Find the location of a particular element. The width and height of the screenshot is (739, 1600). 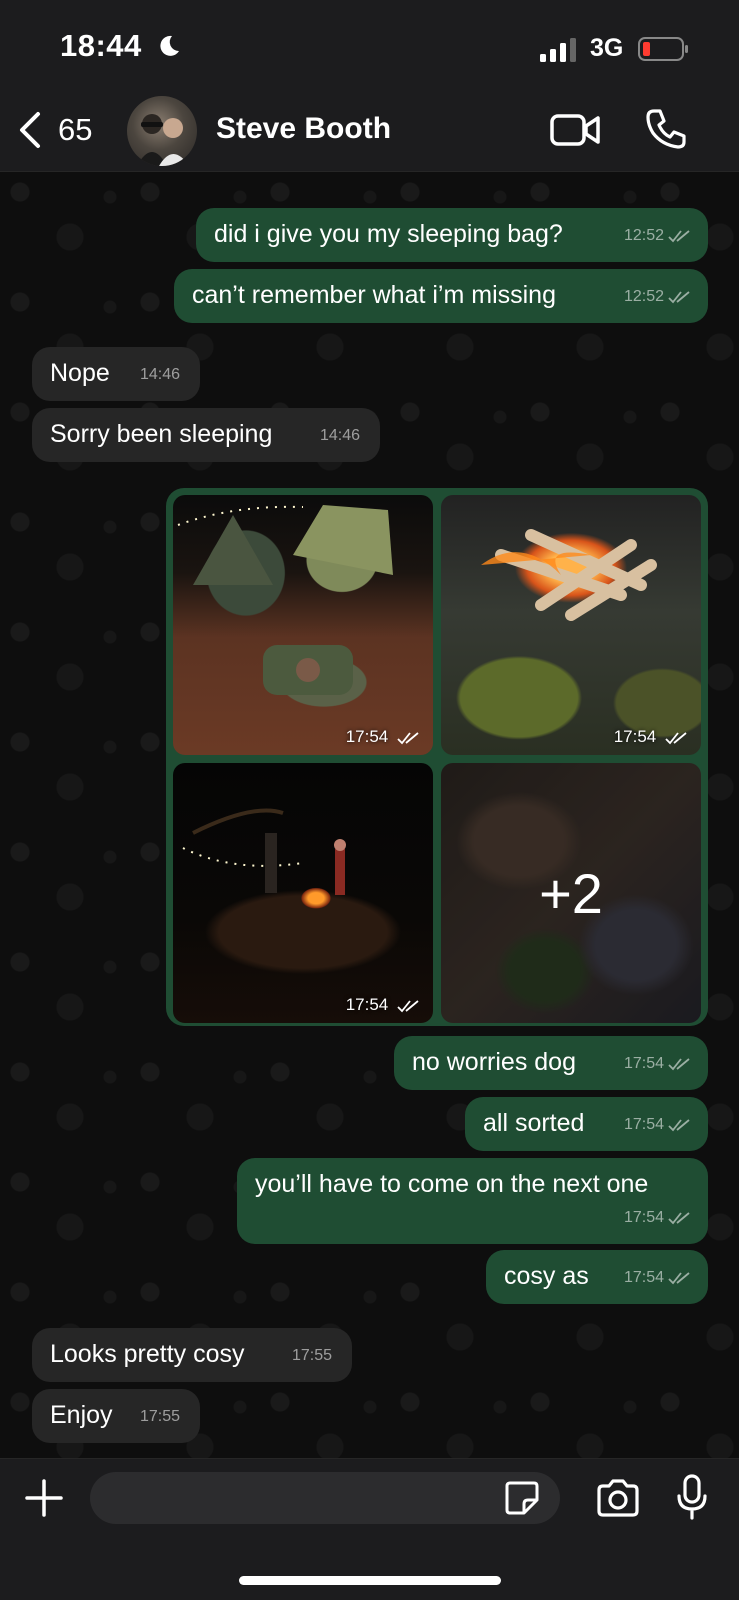

unread-count: 65 is located at coordinates (75, 130).